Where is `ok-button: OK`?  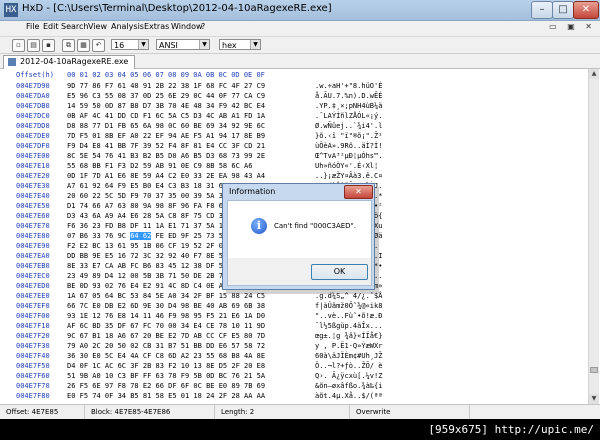
ok-button: OK is located at coordinates (339, 272).